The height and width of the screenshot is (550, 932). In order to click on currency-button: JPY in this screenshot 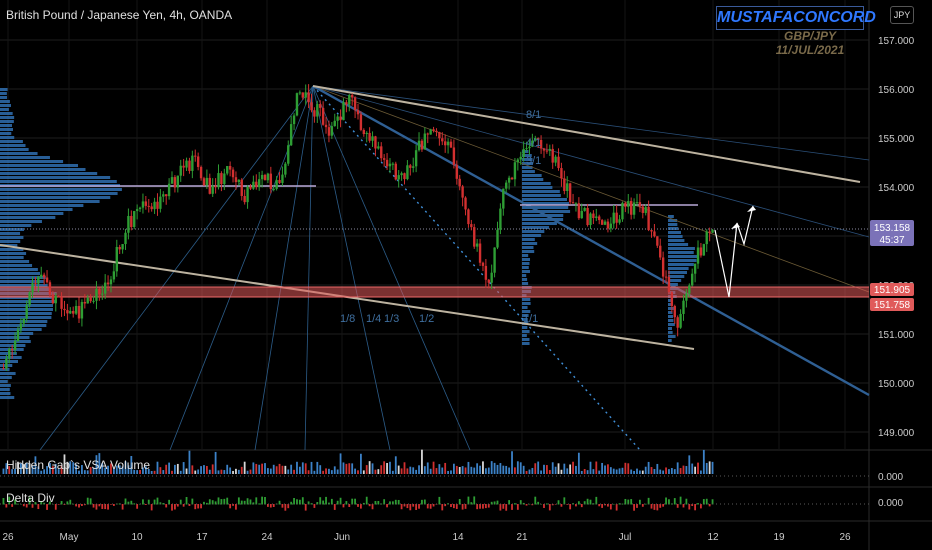, I will do `click(902, 15)`.